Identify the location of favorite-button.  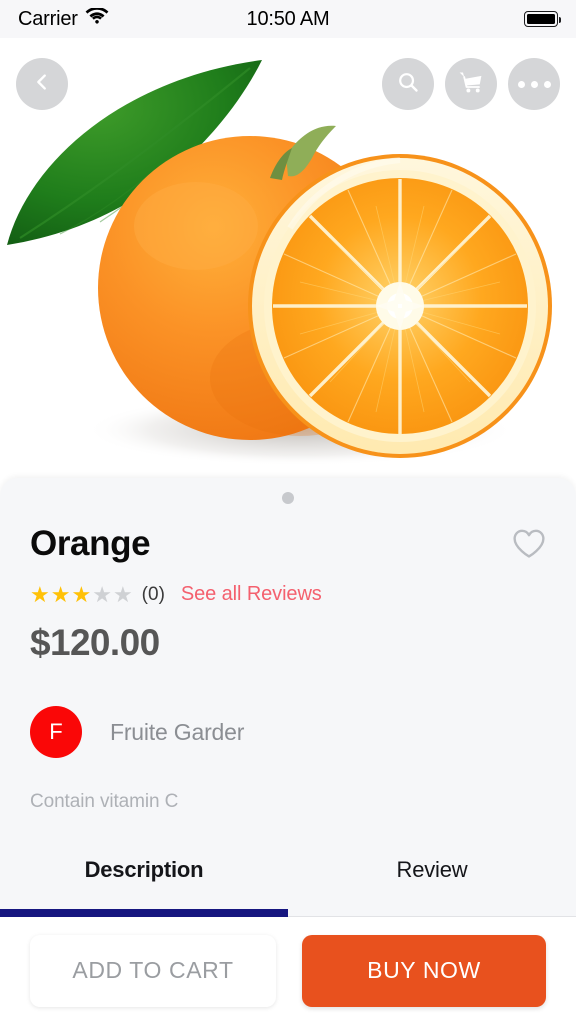
(529, 546).